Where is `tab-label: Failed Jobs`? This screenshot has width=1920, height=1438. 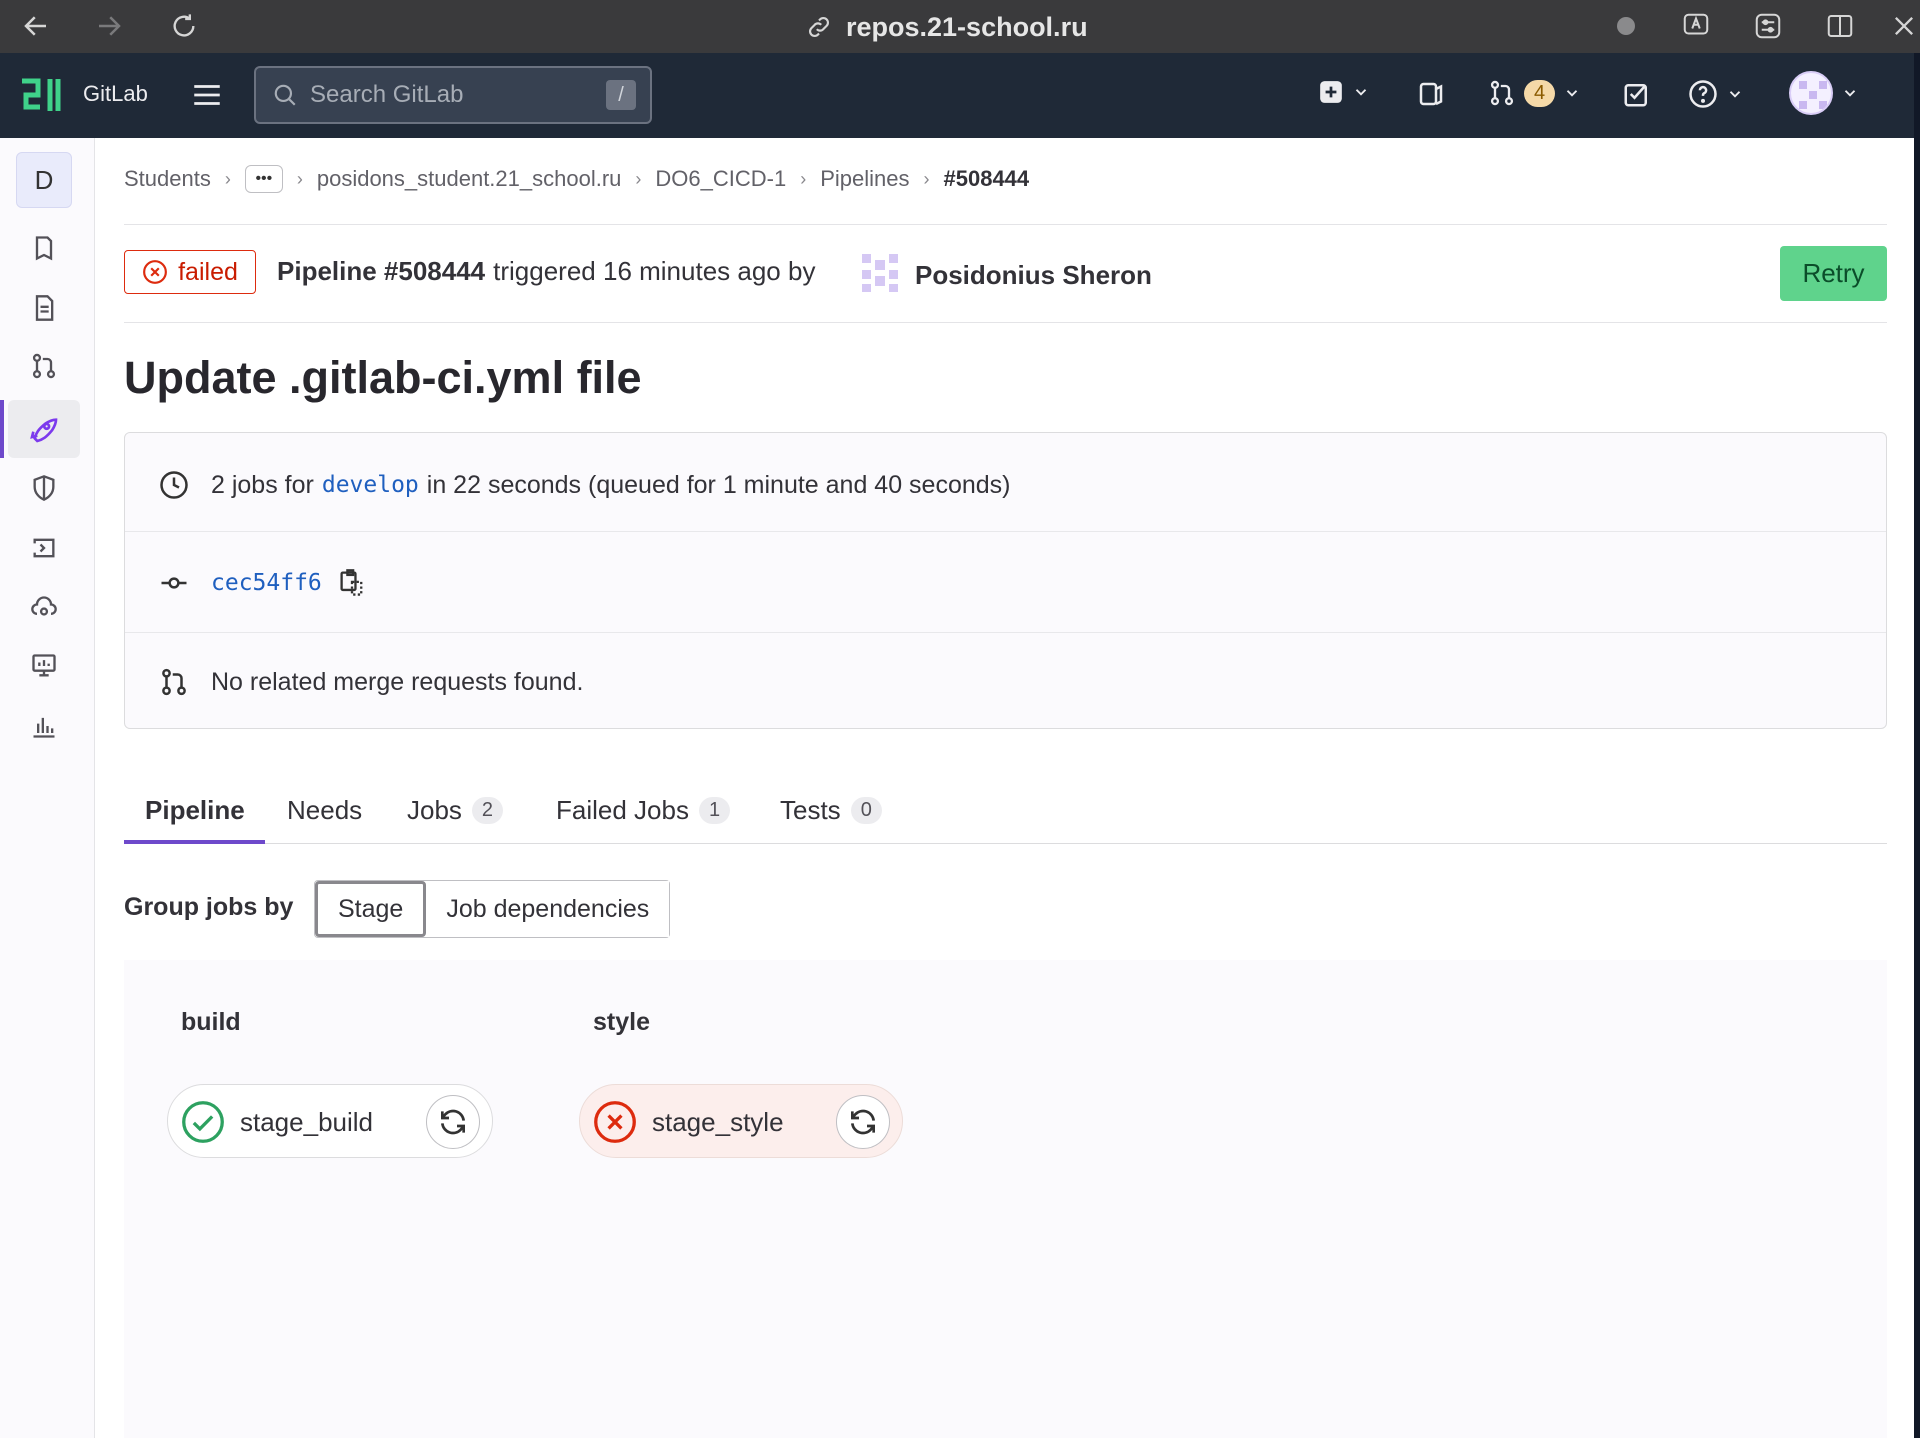 tab-label: Failed Jobs is located at coordinates (622, 809).